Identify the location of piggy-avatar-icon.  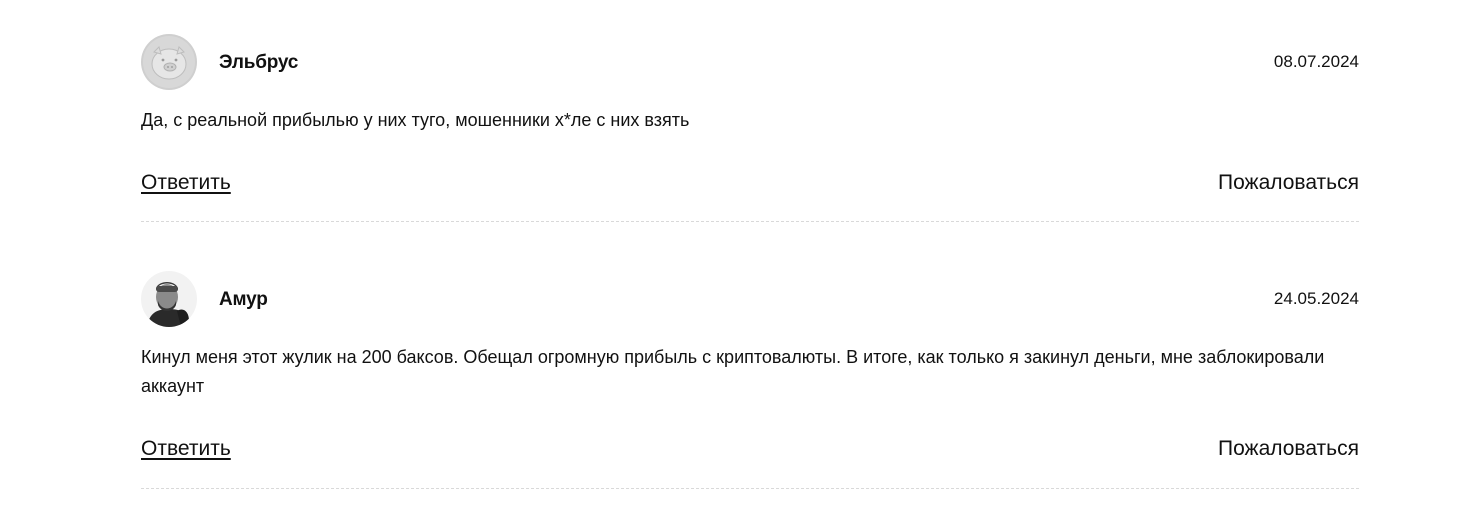
(169, 62).